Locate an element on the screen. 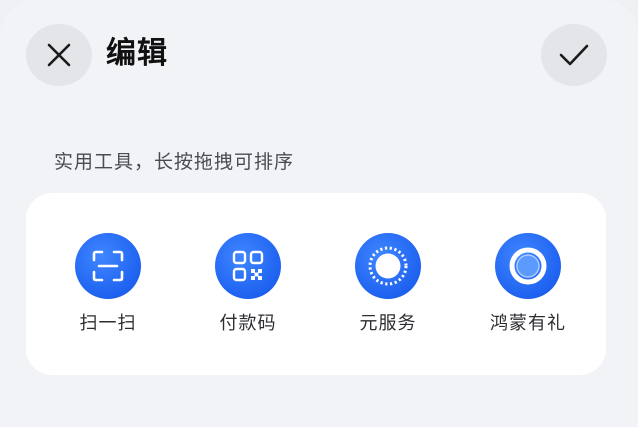 The height and width of the screenshot is (427, 638). confirm-button is located at coordinates (574, 55).